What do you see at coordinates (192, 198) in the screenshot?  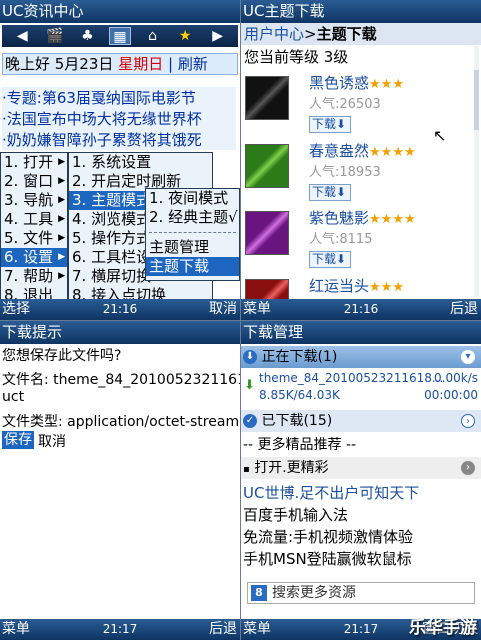 I see `night-mode-item: 1. 夜间模式` at bounding box center [192, 198].